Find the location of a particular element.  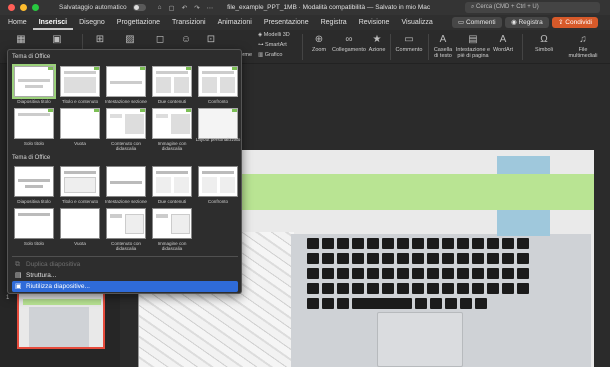

thumbnail-number: 1 is located at coordinates (8, 298).